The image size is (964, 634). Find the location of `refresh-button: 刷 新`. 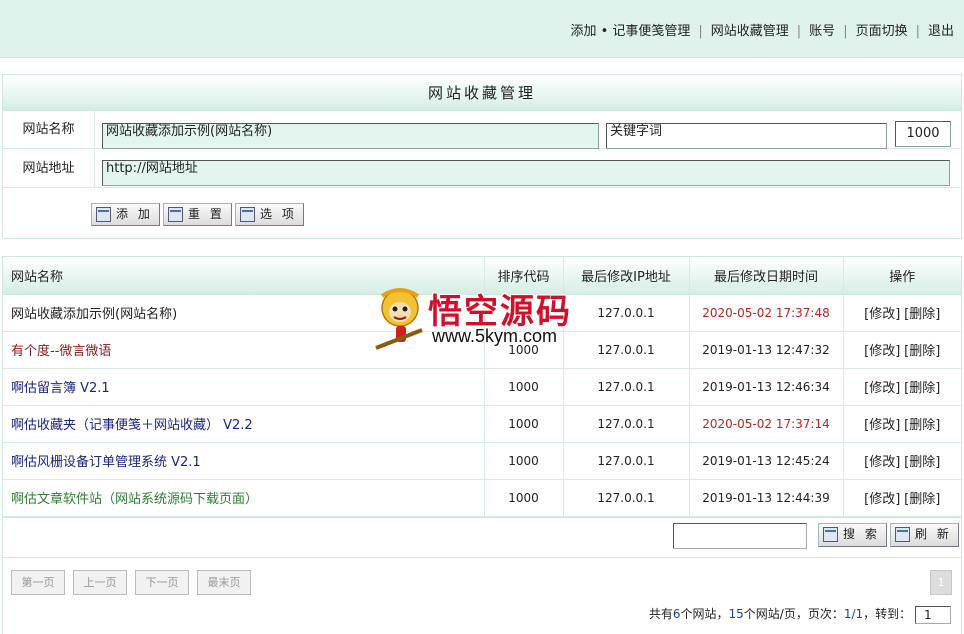

refresh-button: 刷 新 is located at coordinates (924, 535).